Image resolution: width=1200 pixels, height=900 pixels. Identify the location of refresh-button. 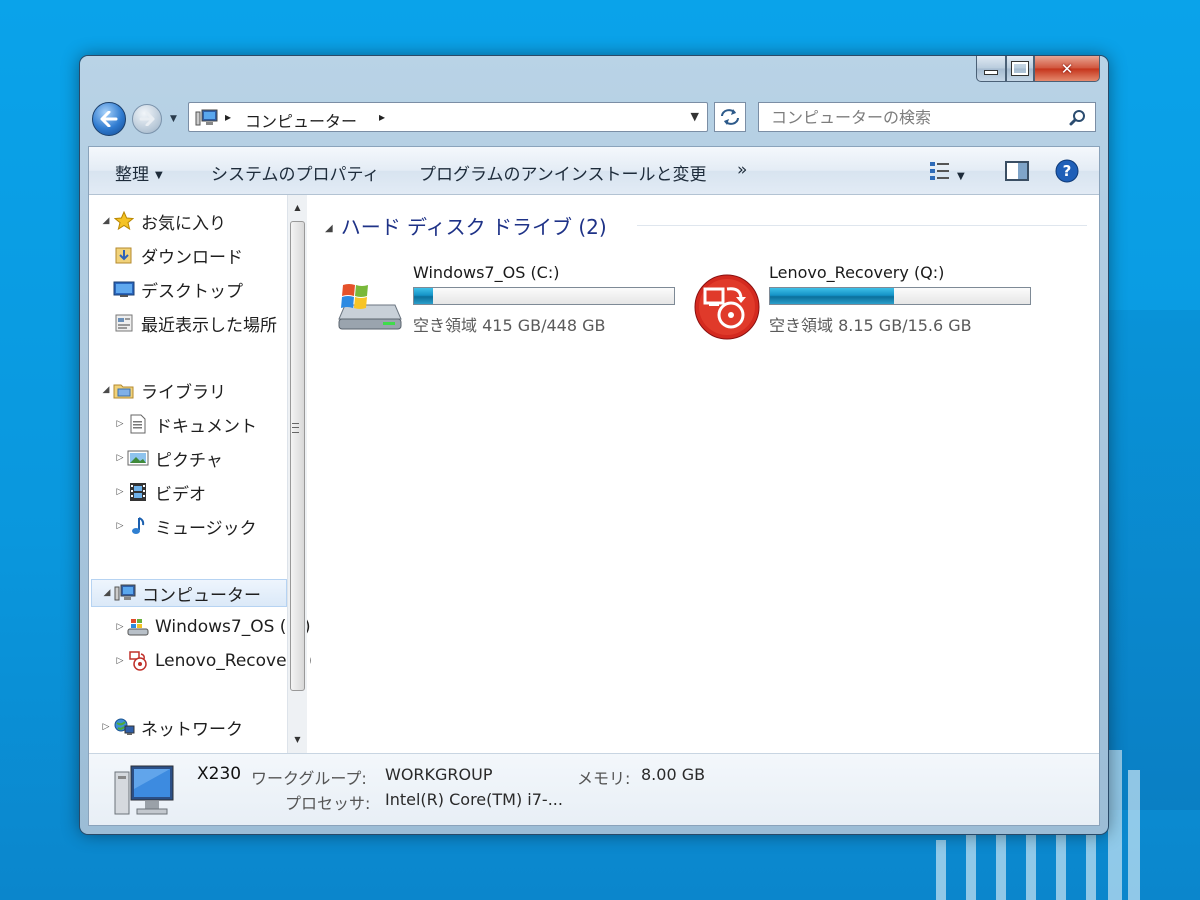
(730, 117).